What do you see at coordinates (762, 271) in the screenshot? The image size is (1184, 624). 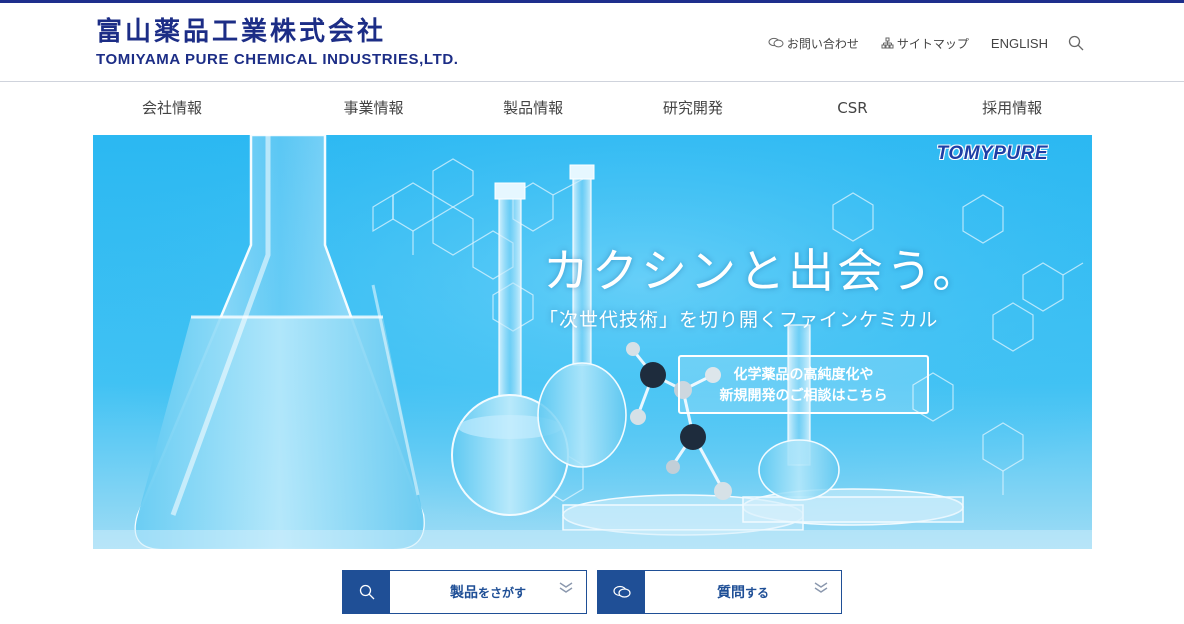 I see `hero-title: カクシンと出会う。` at bounding box center [762, 271].